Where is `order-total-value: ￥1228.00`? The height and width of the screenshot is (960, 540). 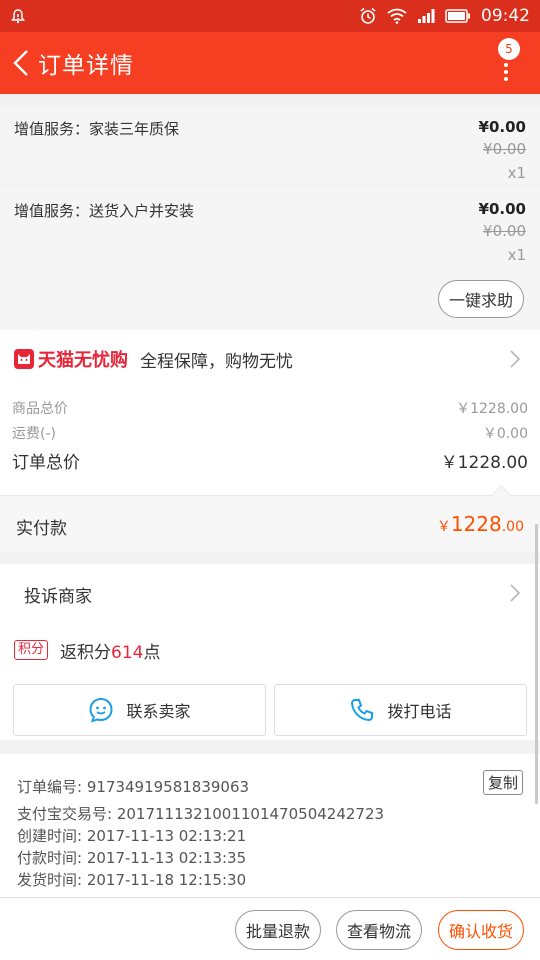
order-total-value: ￥1228.00 is located at coordinates (484, 463).